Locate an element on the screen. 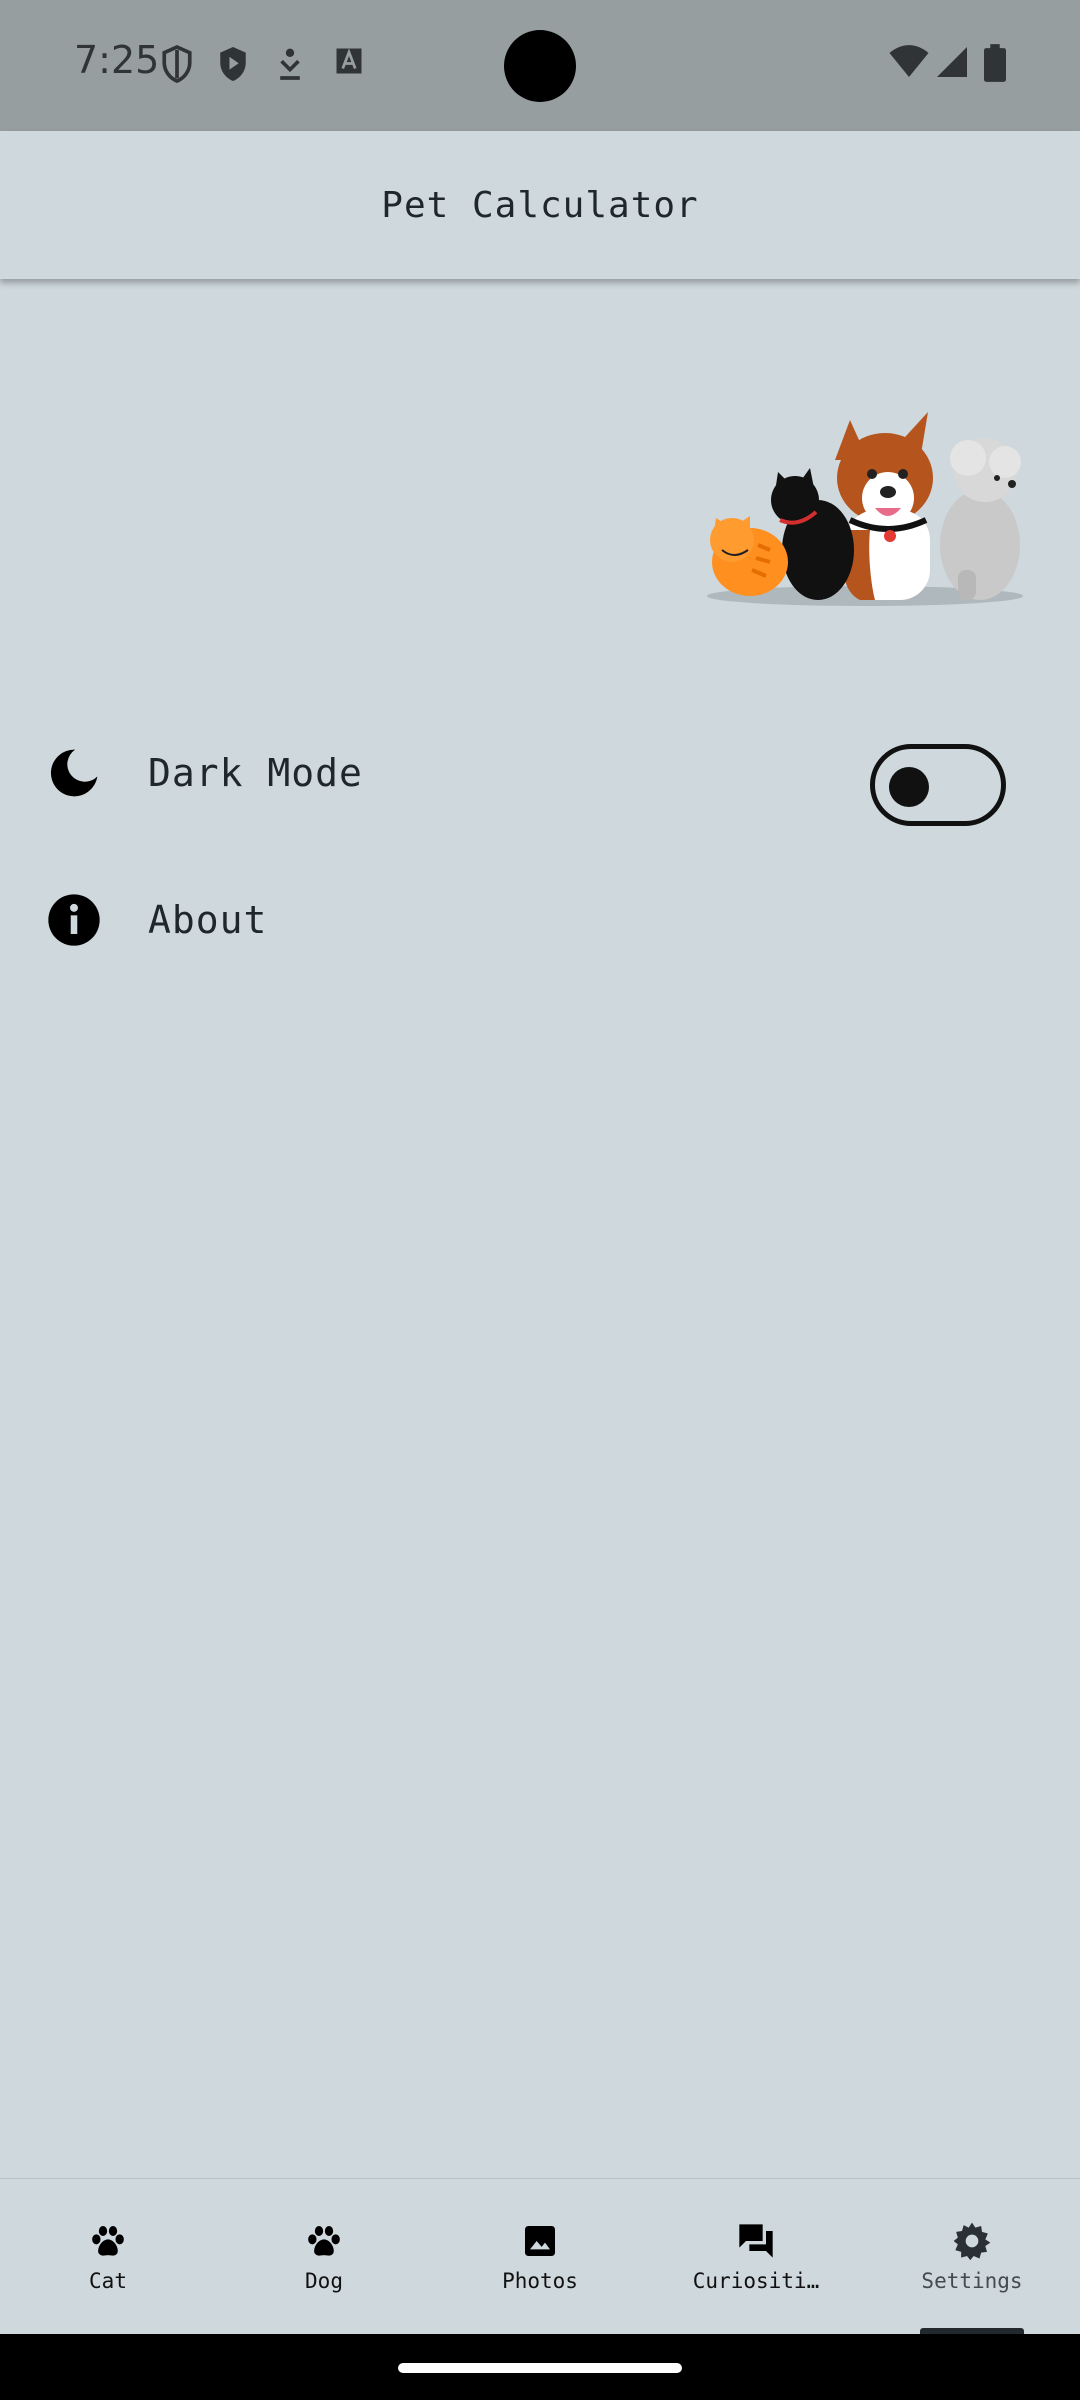 This screenshot has width=1080, height=2400. nav-label-cat: Cat is located at coordinates (108, 2281).